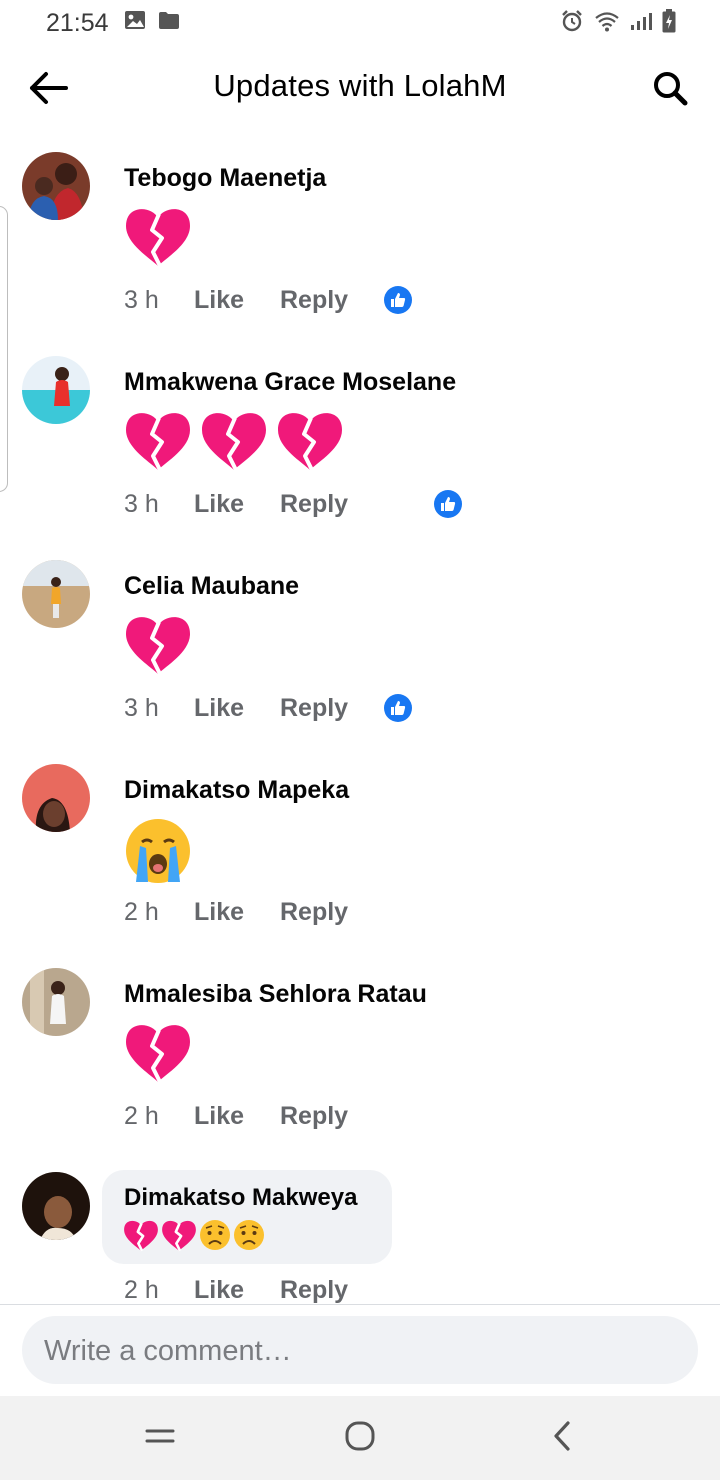 Image resolution: width=720 pixels, height=1480 pixels. I want to click on search-button, so click(670, 90).